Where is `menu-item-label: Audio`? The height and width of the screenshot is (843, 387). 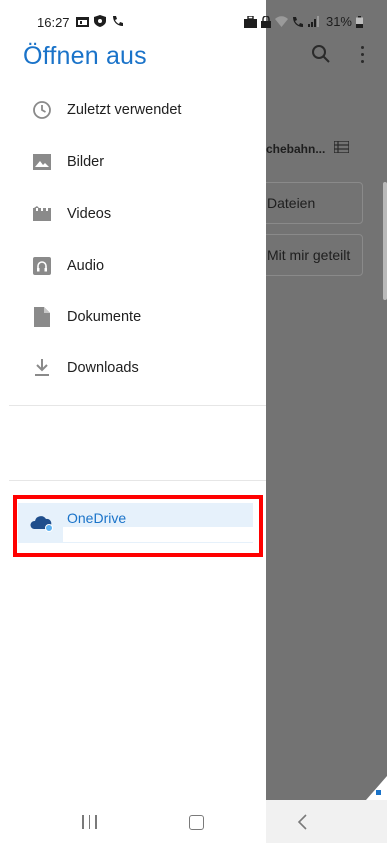 menu-item-label: Audio is located at coordinates (86, 266).